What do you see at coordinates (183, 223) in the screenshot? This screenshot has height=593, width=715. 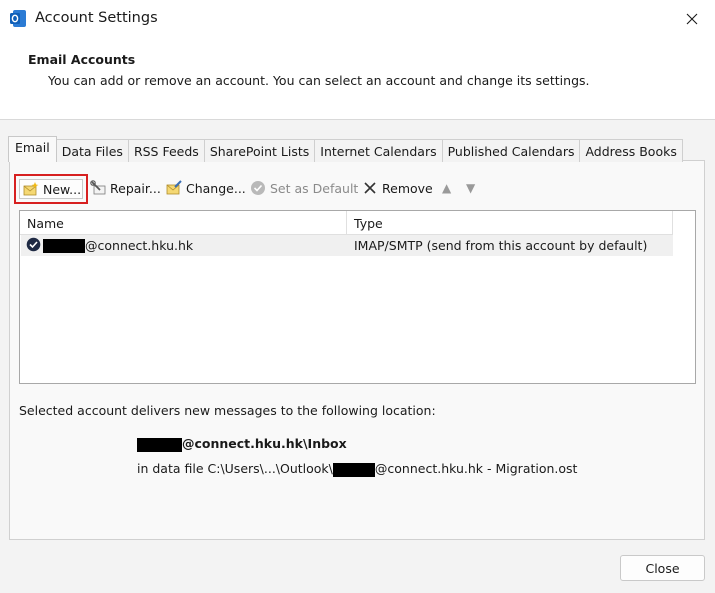 I see `column-header-name: Name` at bounding box center [183, 223].